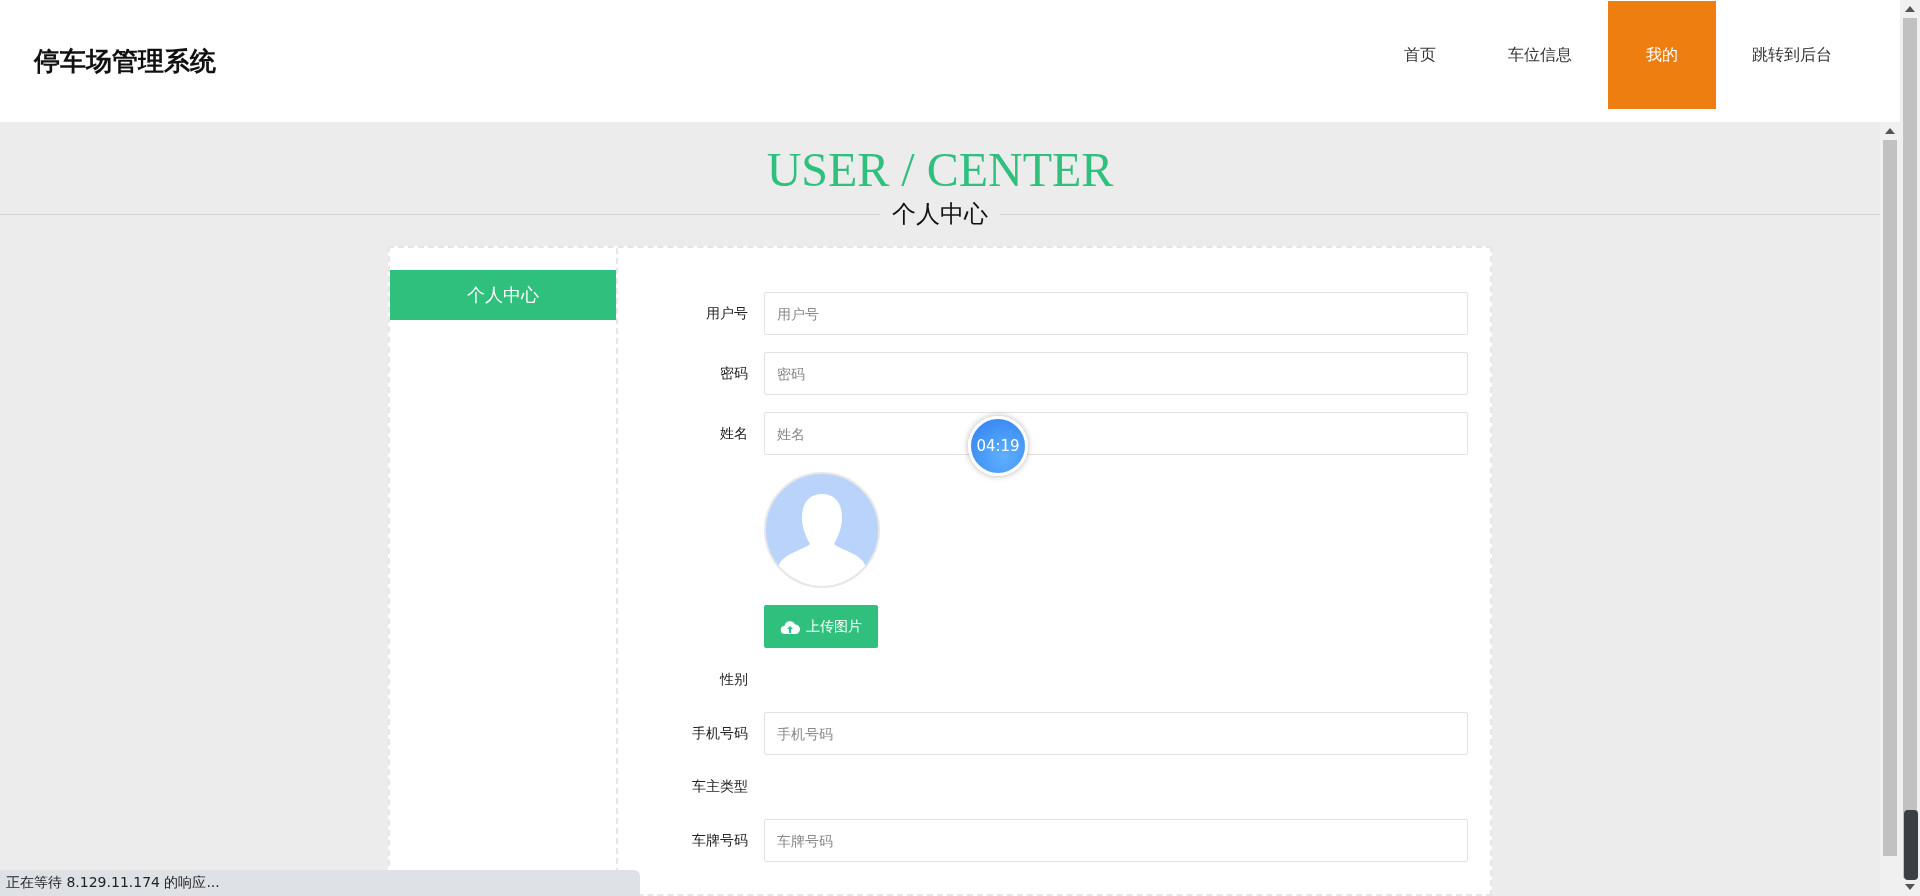 The width and height of the screenshot is (1920, 896). Describe the element at coordinates (125, 61) in the screenshot. I see `site-title: 停车场管理系统` at that location.